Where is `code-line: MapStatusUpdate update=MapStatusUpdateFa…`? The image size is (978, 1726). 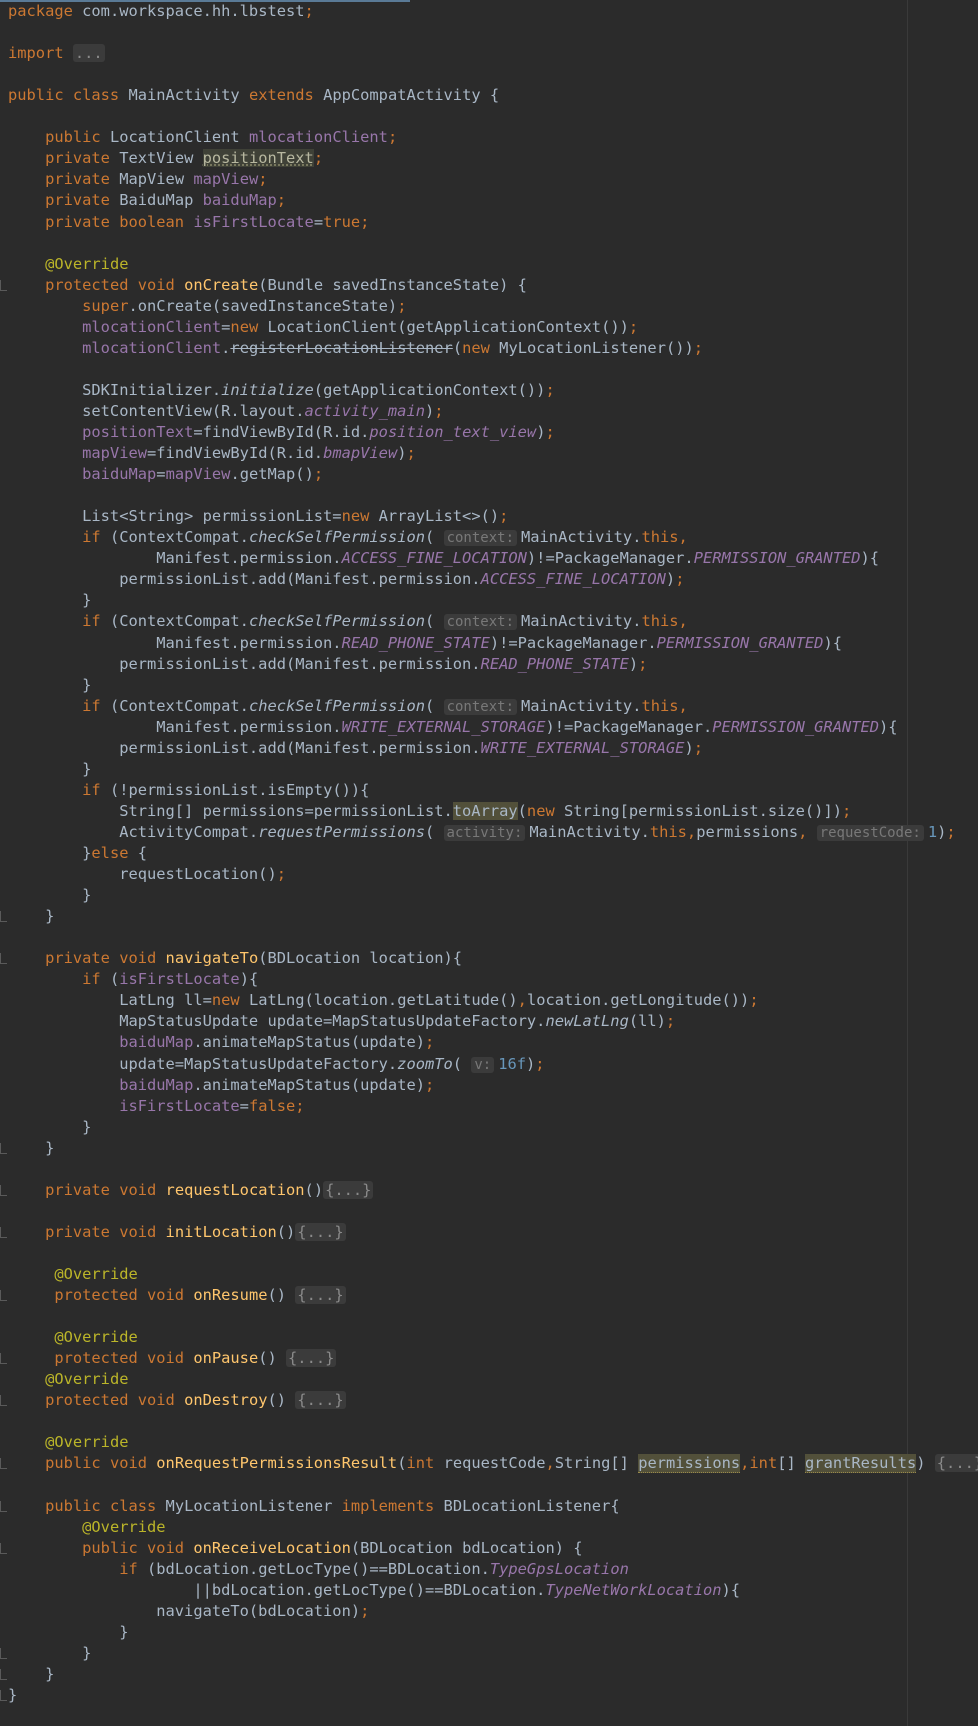 code-line: MapStatusUpdate update=MapStatusUpdateFa… is located at coordinates (452, 1021).